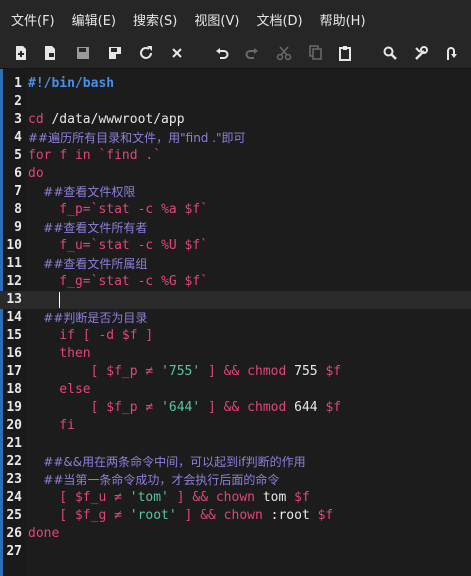  What do you see at coordinates (235, 336) in the screenshot?
I see `code-line: 15 if [ -d $f ]` at bounding box center [235, 336].